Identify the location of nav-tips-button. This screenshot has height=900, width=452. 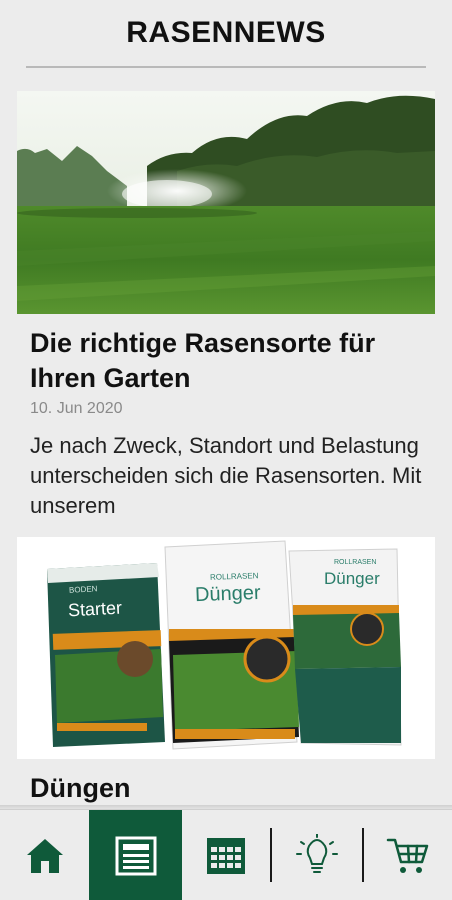
(317, 855).